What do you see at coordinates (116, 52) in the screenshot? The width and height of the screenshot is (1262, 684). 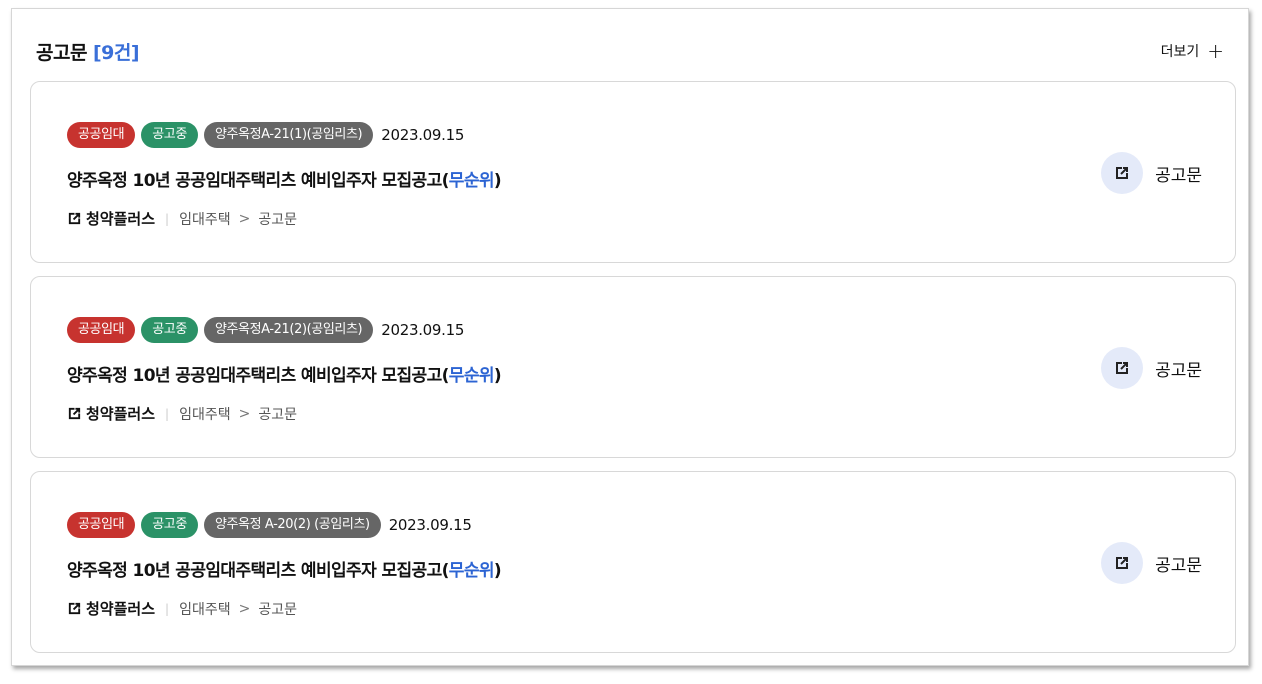 I see `result-count: [9건]` at bounding box center [116, 52].